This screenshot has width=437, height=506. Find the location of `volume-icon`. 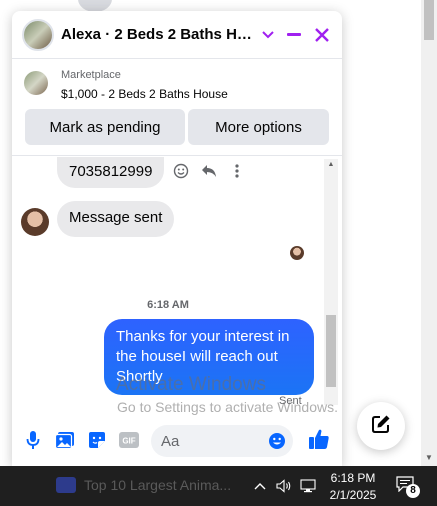

volume-icon is located at coordinates (284, 486).